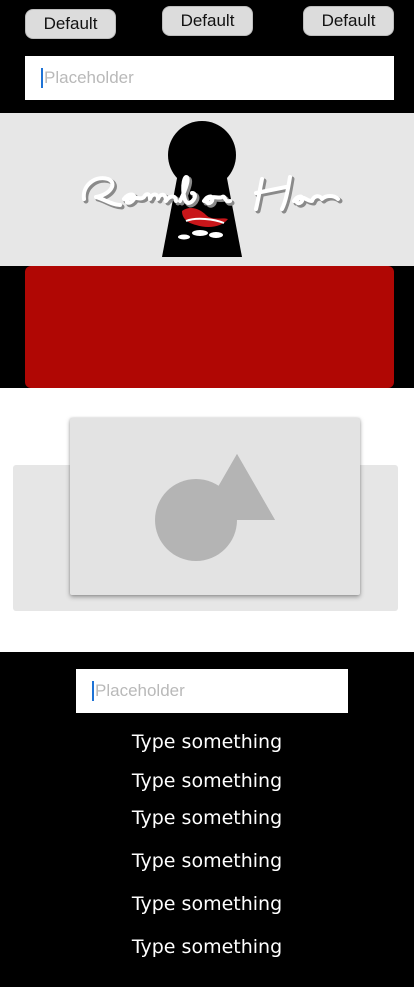 This screenshot has width=414, height=987. I want to click on text-line-1: Type something, so click(207, 742).